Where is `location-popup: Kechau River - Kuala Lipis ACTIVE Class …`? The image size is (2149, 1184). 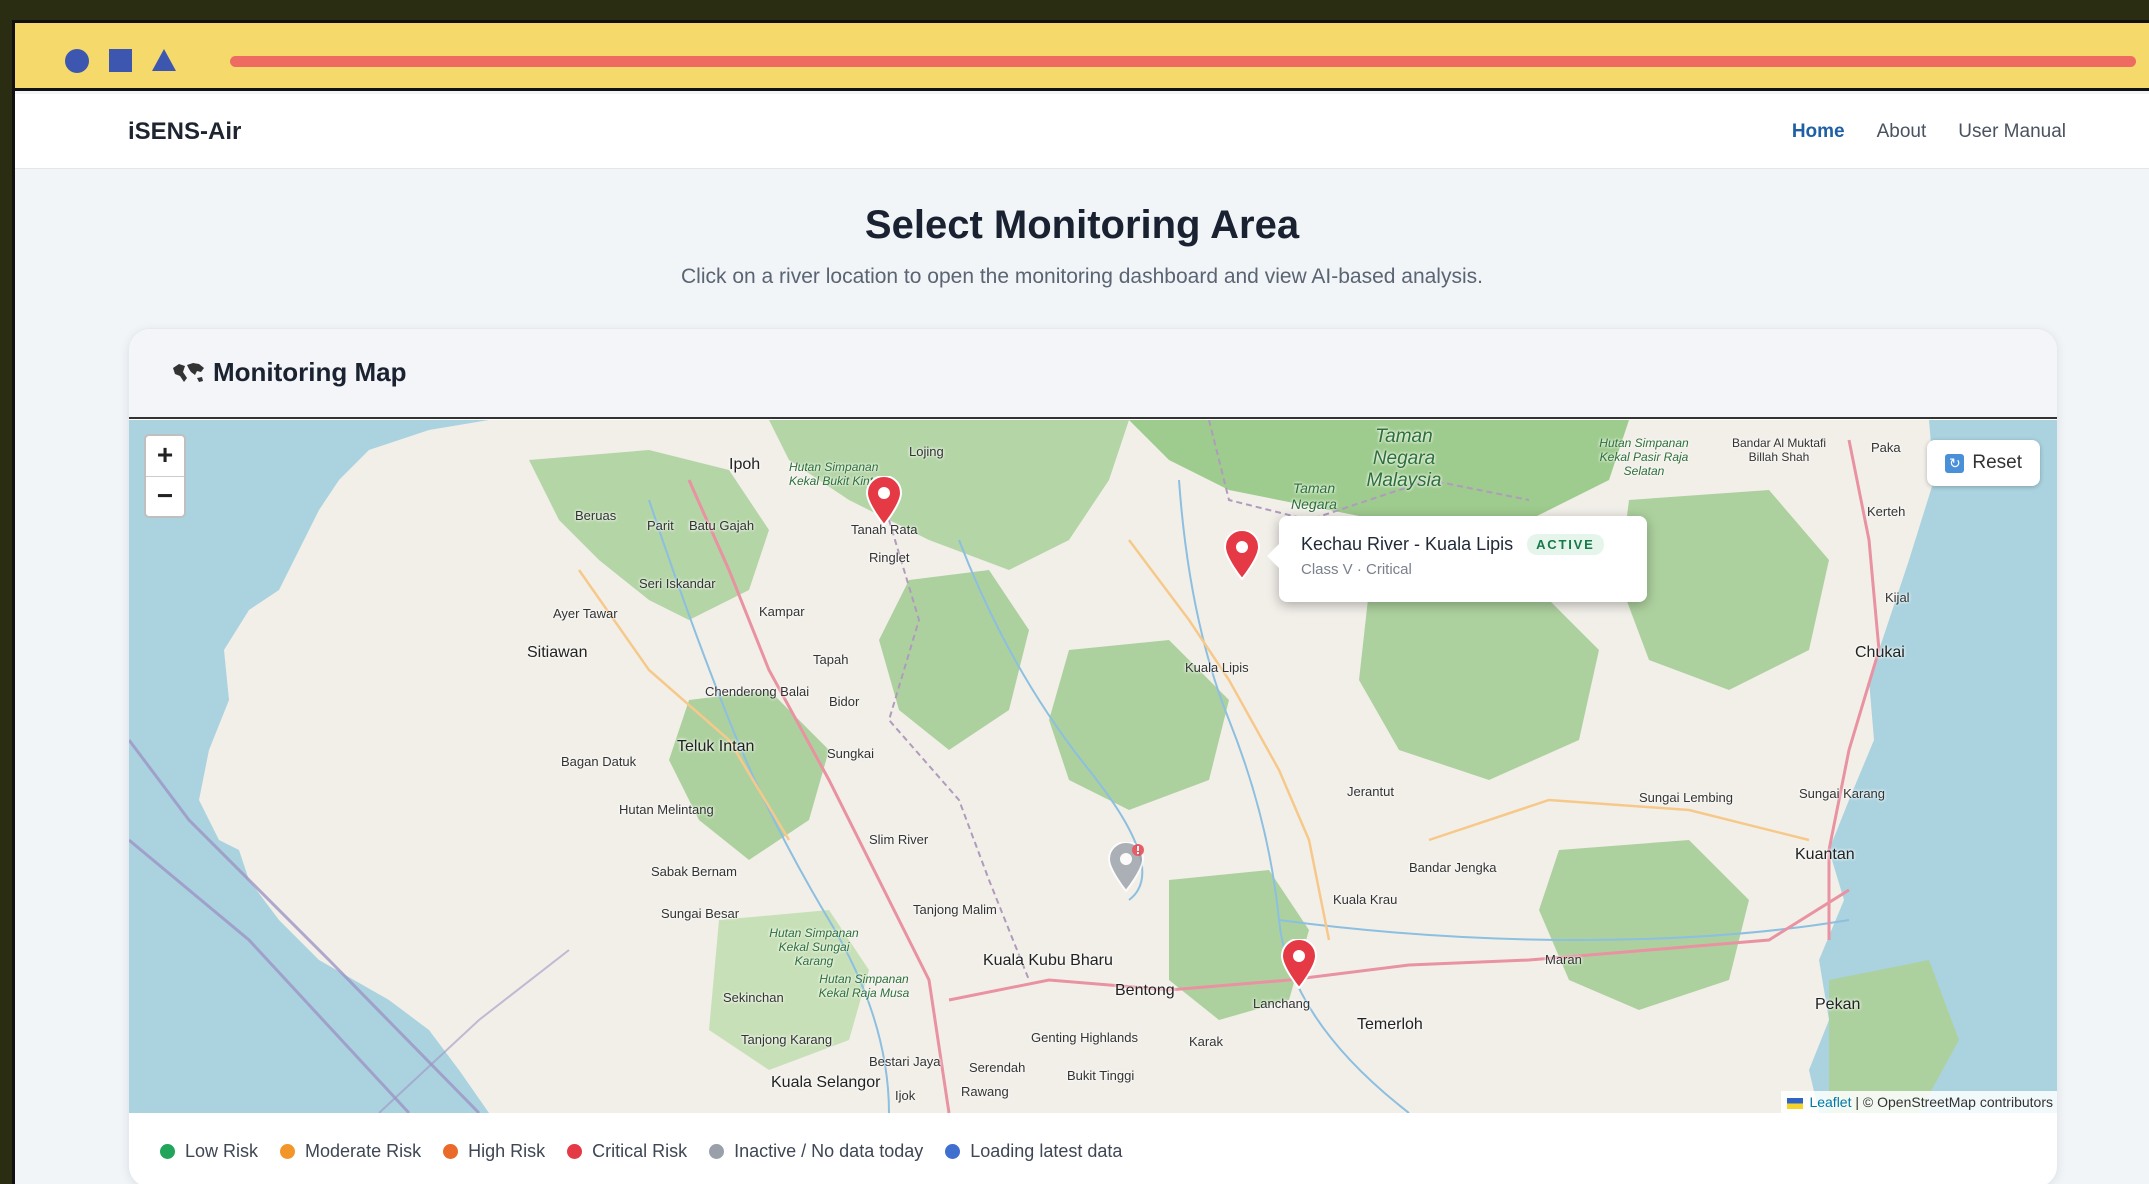
location-popup: Kechau River - Kuala Lipis ACTIVE Class … is located at coordinates (1457, 559).